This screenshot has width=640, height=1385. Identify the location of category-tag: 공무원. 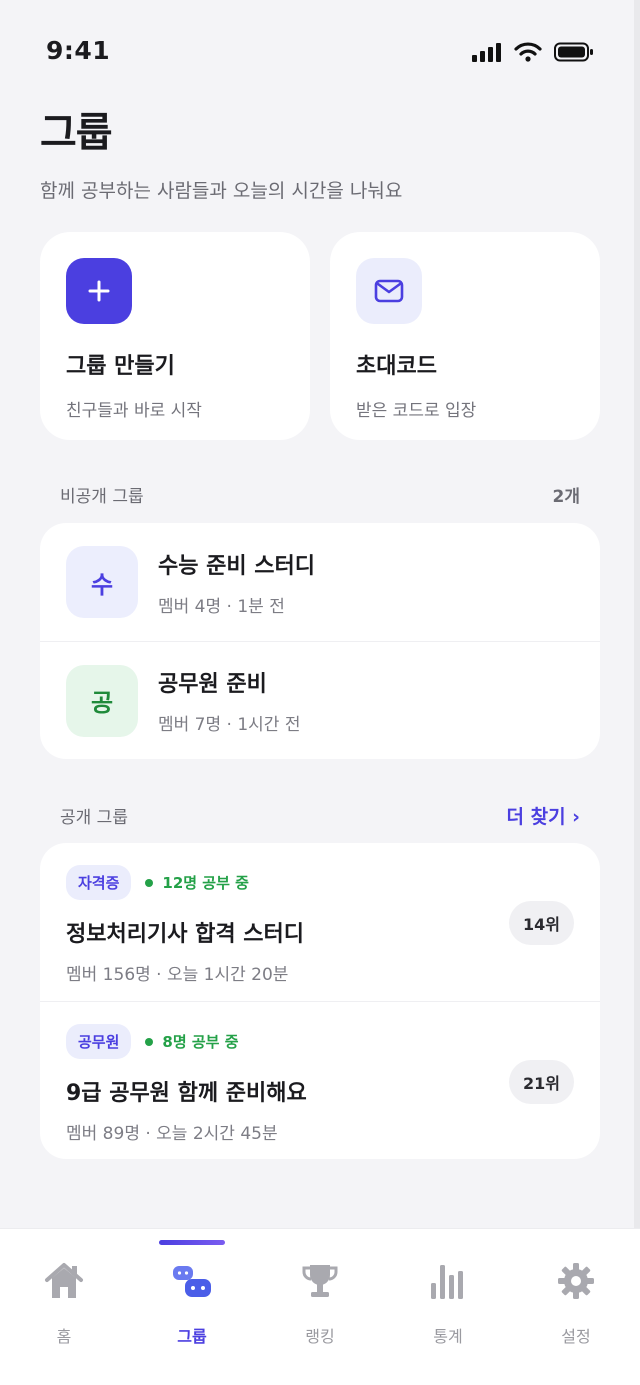
(99, 1041).